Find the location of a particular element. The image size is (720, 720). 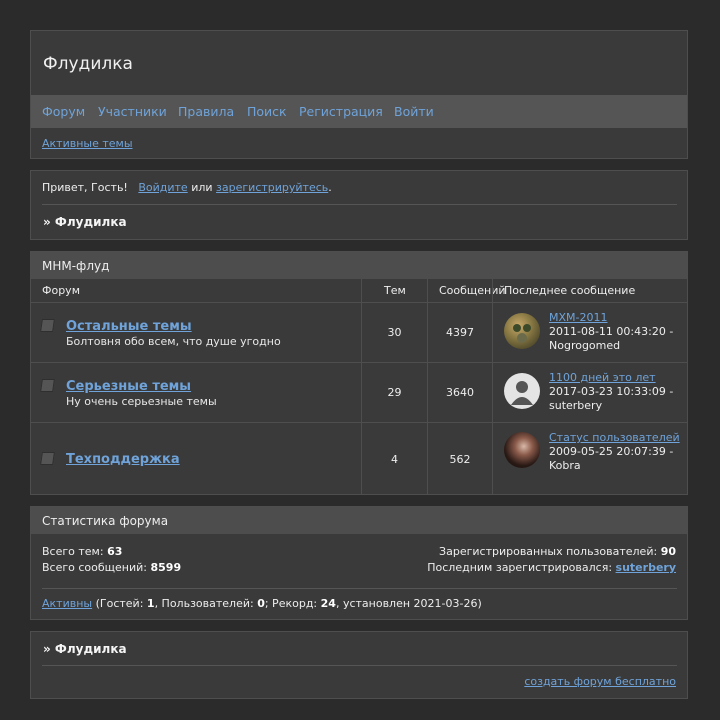

guests-value: 1 is located at coordinates (150, 603).